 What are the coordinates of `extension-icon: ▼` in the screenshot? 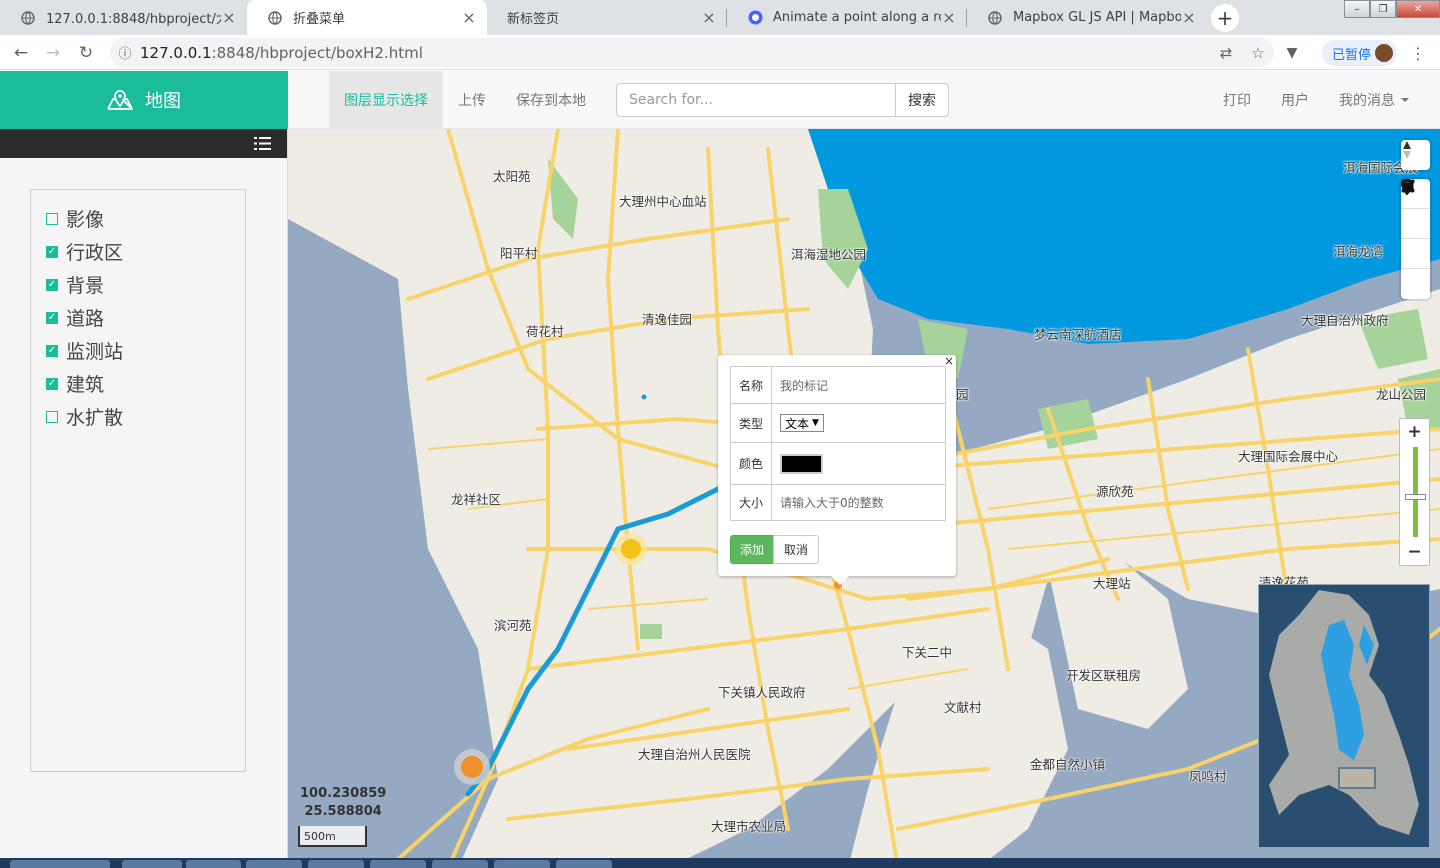 It's located at (1292, 53).